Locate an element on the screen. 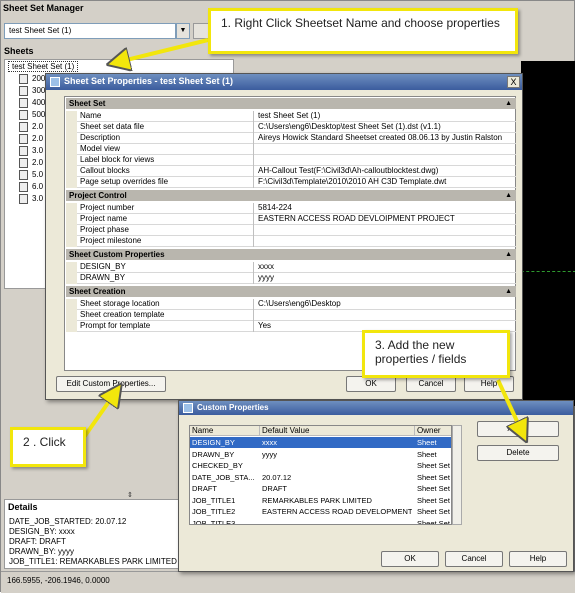 Image resolution: width=575 pixels, height=593 pixels. callout-step2: 2 . Click is located at coordinates (48, 447).